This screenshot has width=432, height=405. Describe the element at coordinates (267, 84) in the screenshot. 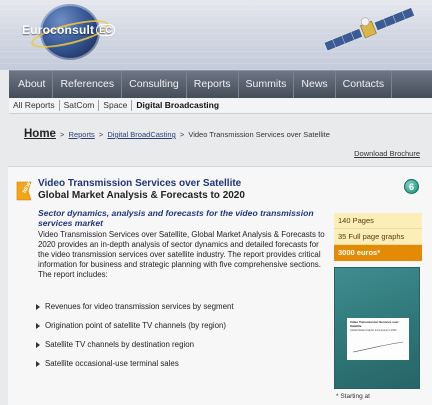

I see `nav-summits: Summits` at that location.